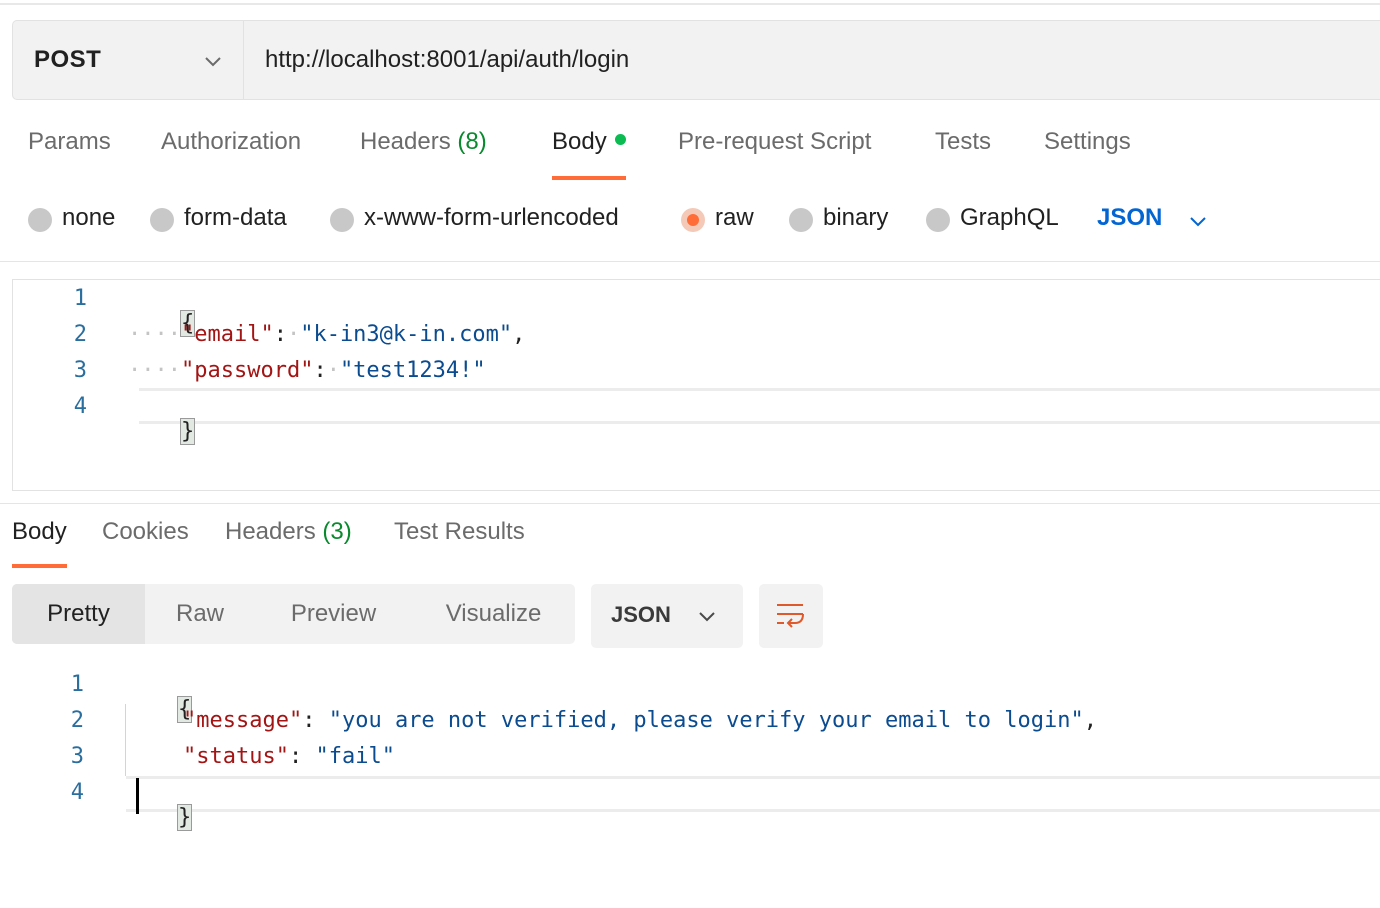  I want to click on json-value: "test1234!", so click(412, 370).